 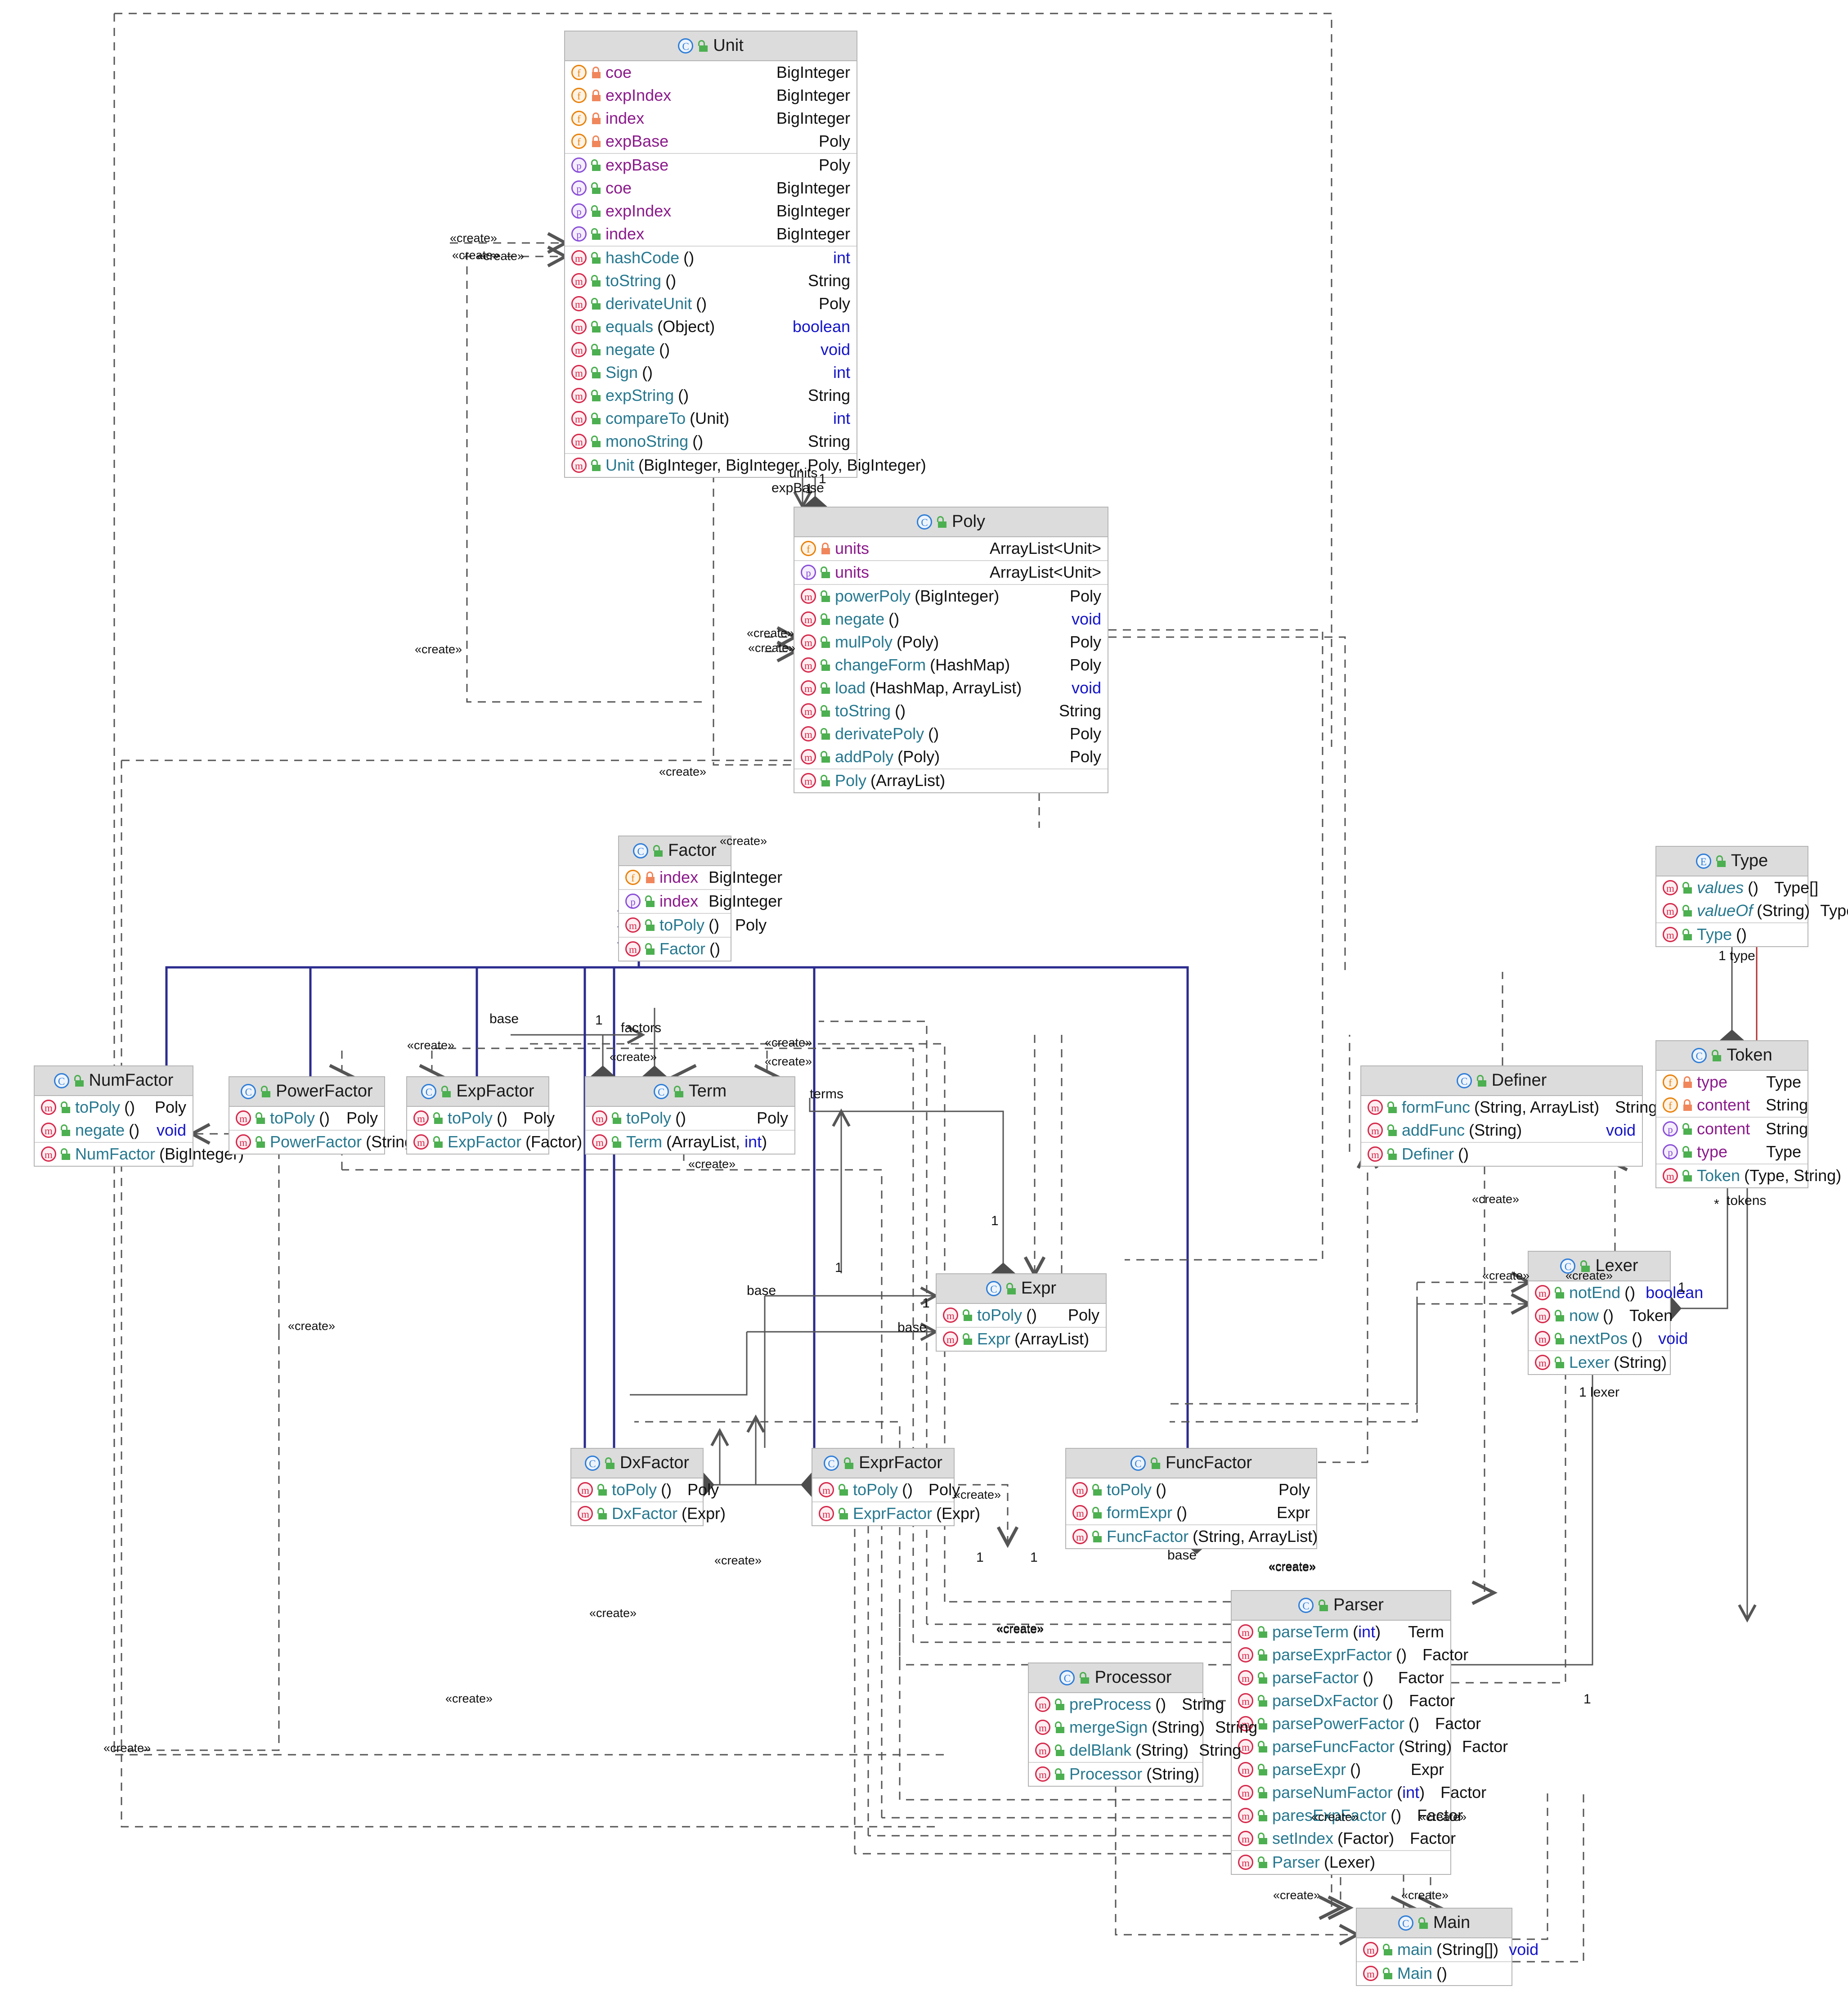 What do you see at coordinates (1448, 1949) in the screenshot?
I see `class-member: m main (String[]) void` at bounding box center [1448, 1949].